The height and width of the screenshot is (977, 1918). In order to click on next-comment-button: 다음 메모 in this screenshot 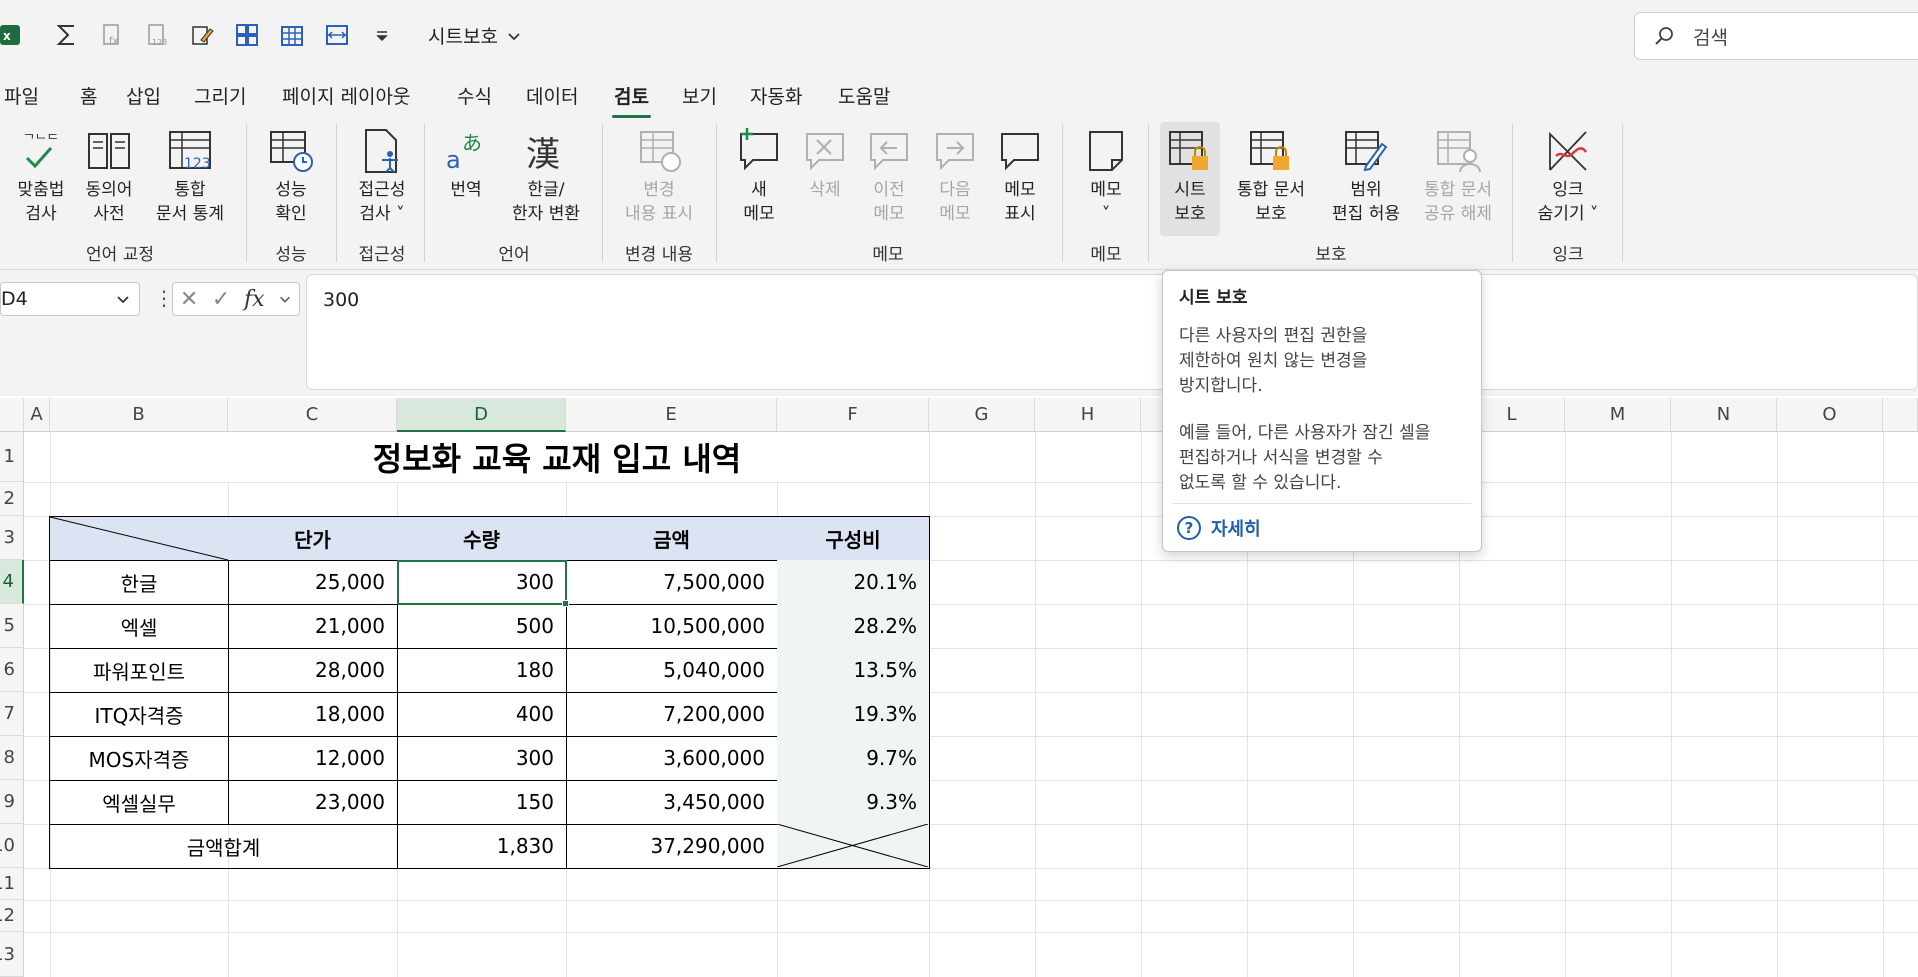, I will do `click(955, 175)`.